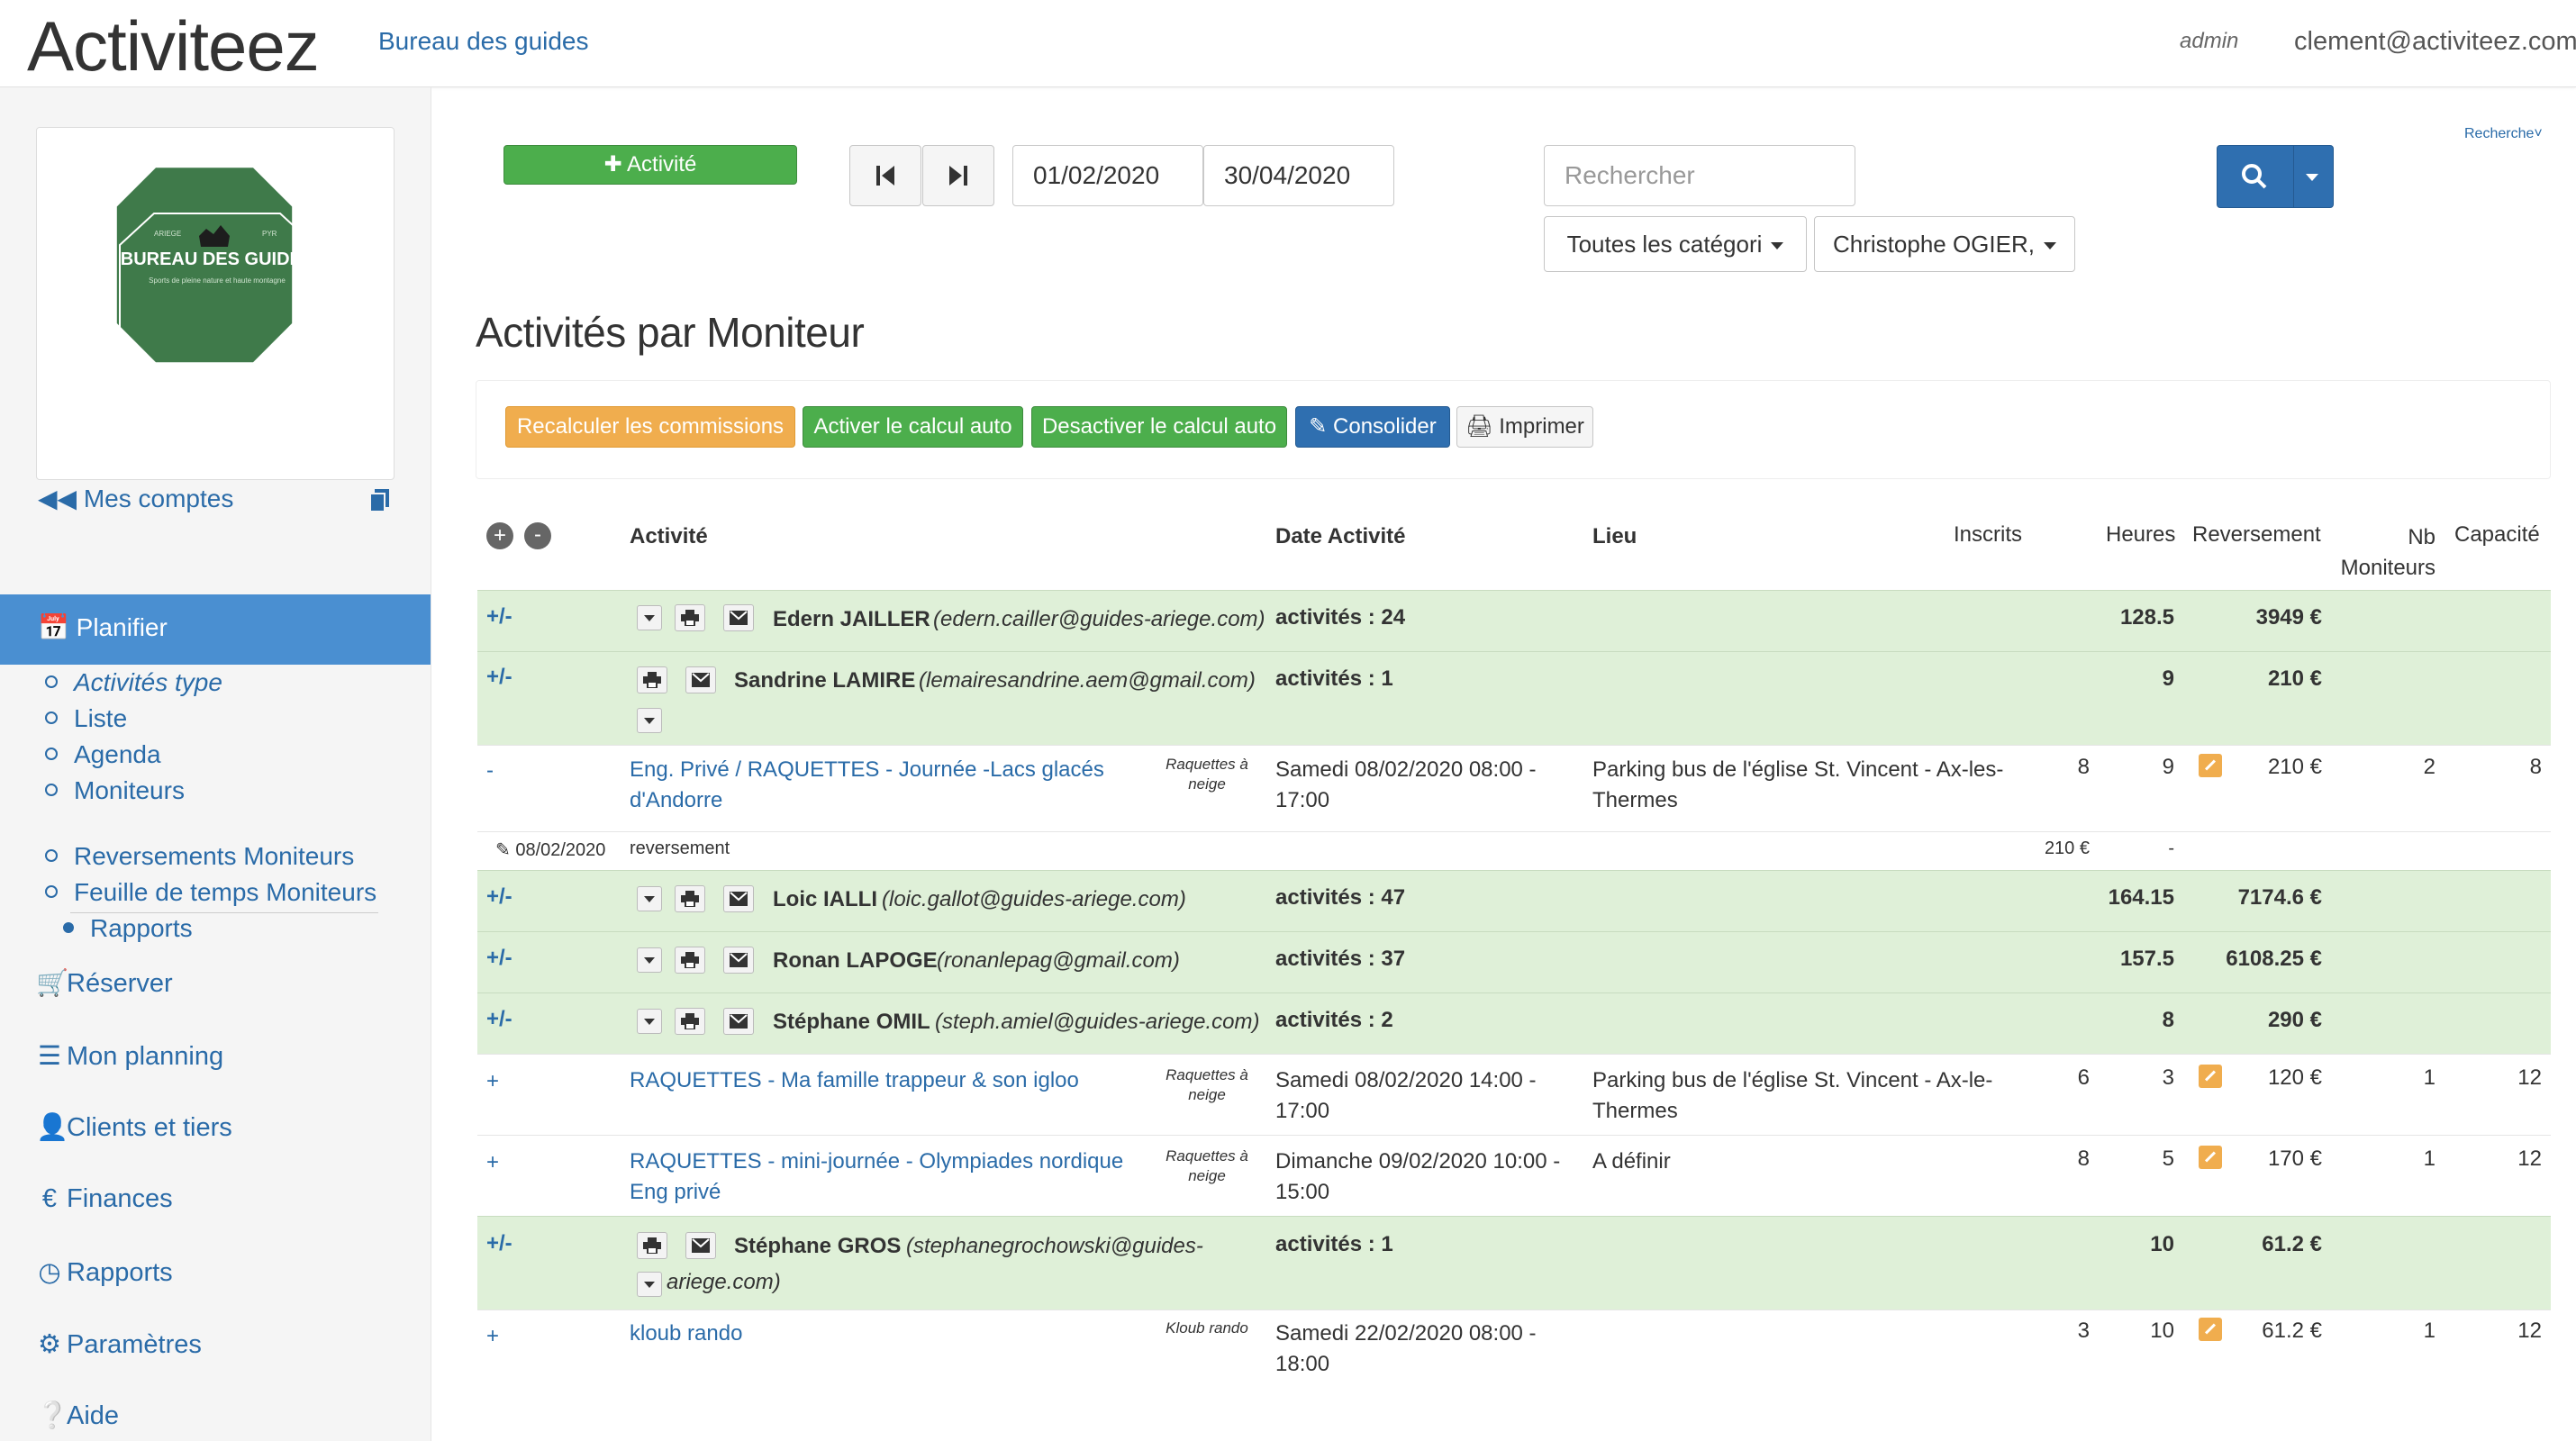  I want to click on group-heures: 164.15, so click(2141, 897).